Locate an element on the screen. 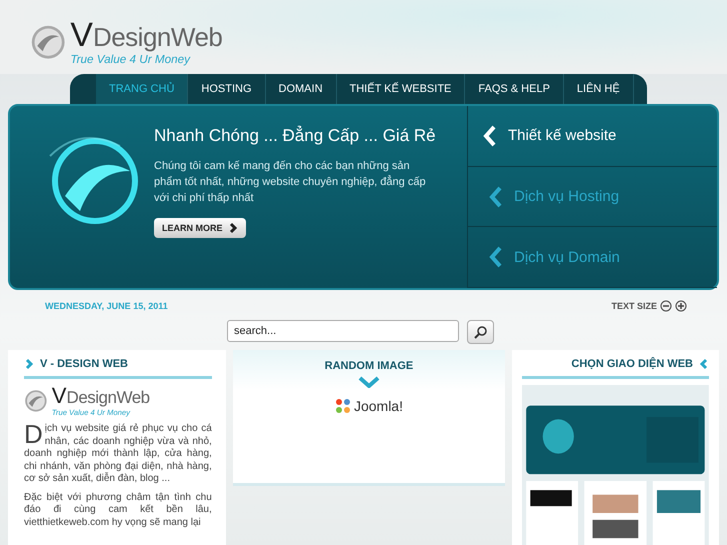 This screenshot has width=727, height=545. section-title: RANDOM IMAGE is located at coordinates (369, 366).